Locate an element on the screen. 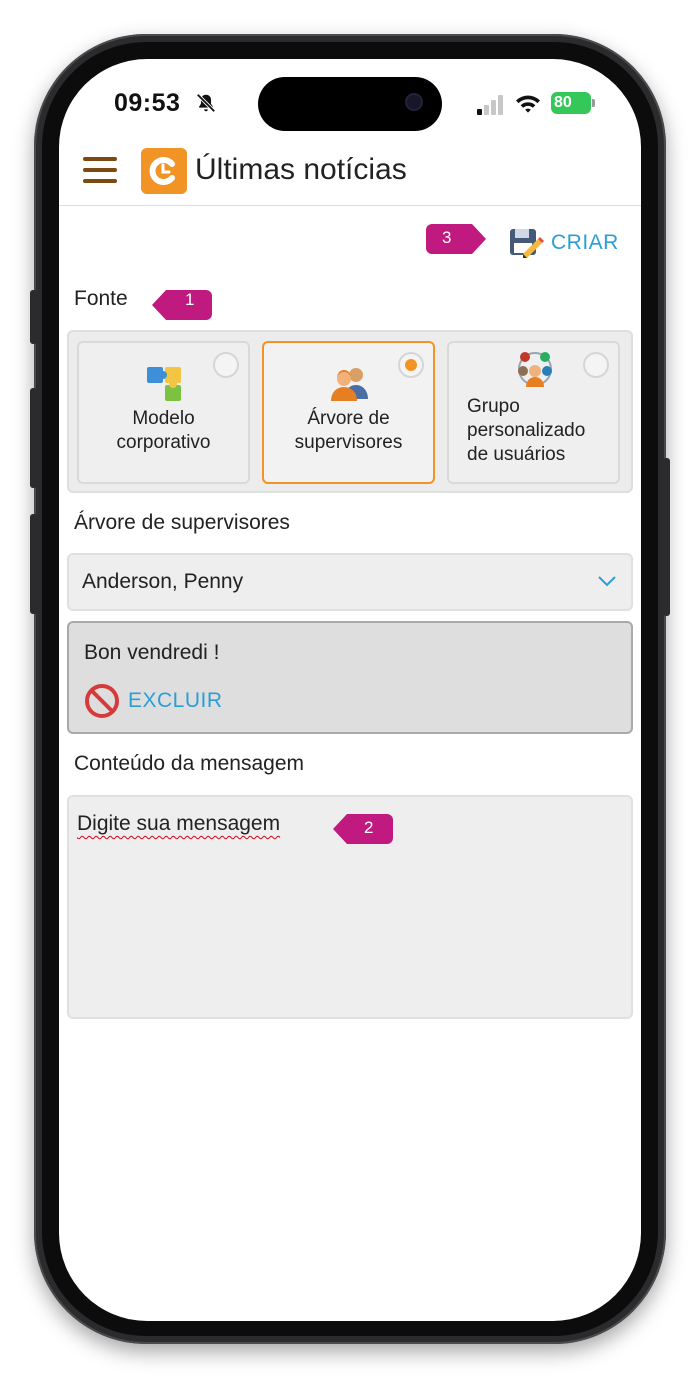  bell-muted-icon is located at coordinates (206, 103).